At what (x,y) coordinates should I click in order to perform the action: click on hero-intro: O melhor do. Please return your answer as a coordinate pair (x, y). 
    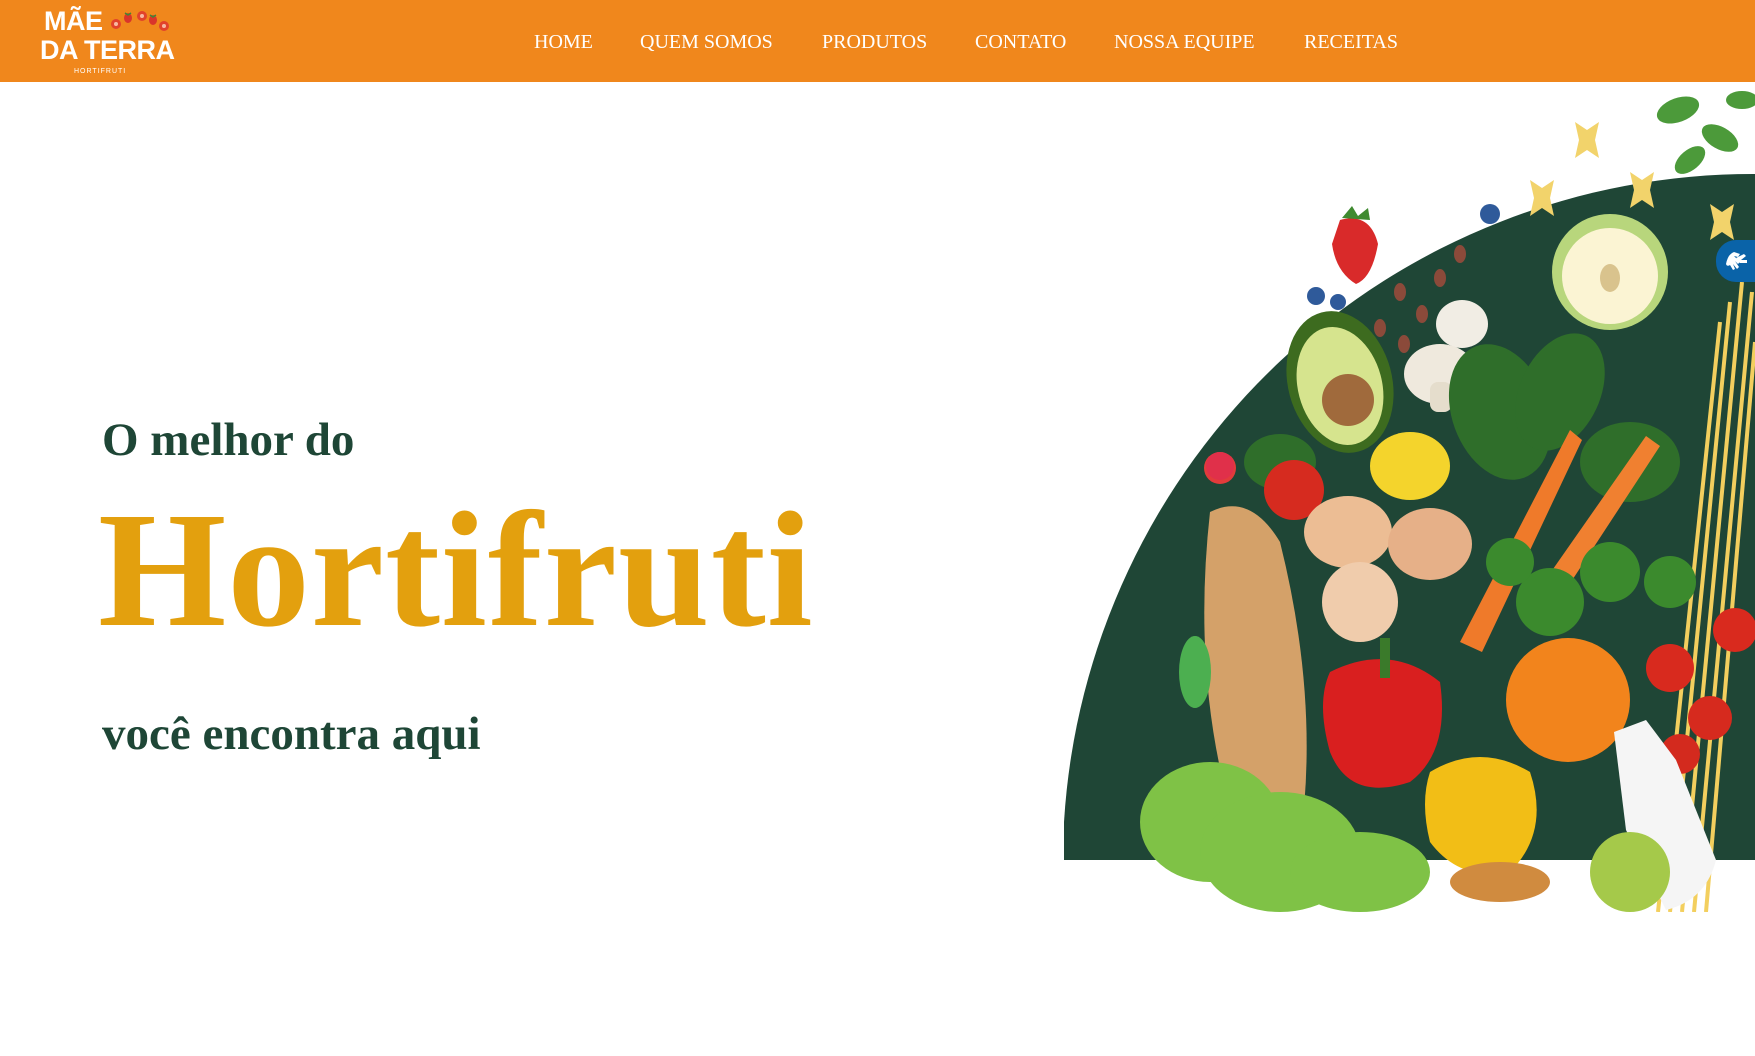
    Looking at the image, I should click on (228, 440).